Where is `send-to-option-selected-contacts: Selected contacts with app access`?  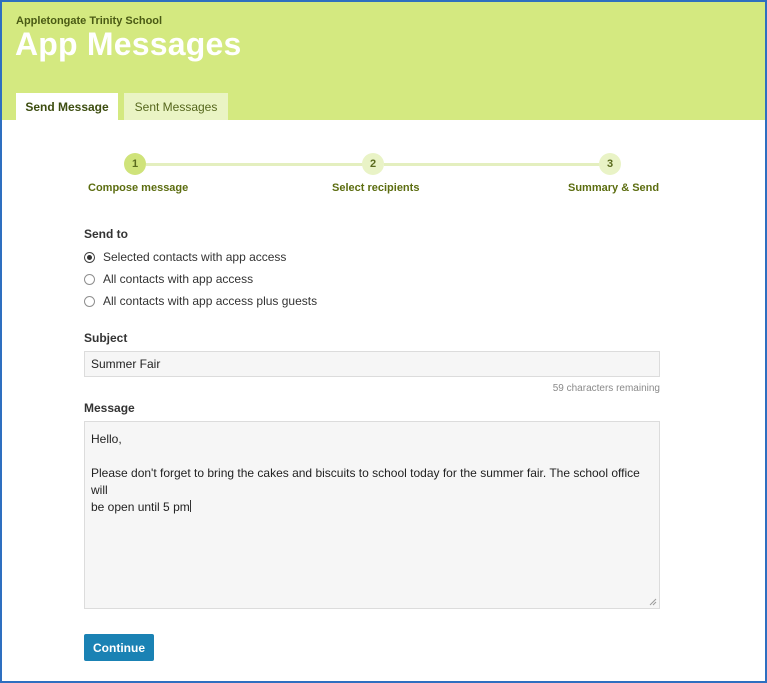 send-to-option-selected-contacts: Selected contacts with app access is located at coordinates (185, 257).